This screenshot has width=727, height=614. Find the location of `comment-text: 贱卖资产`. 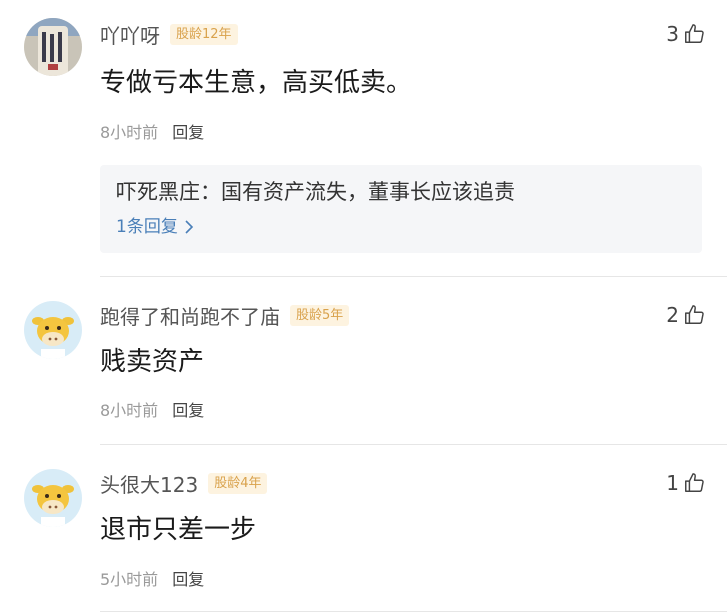

comment-text: 贱卖资产 is located at coordinates (152, 362).